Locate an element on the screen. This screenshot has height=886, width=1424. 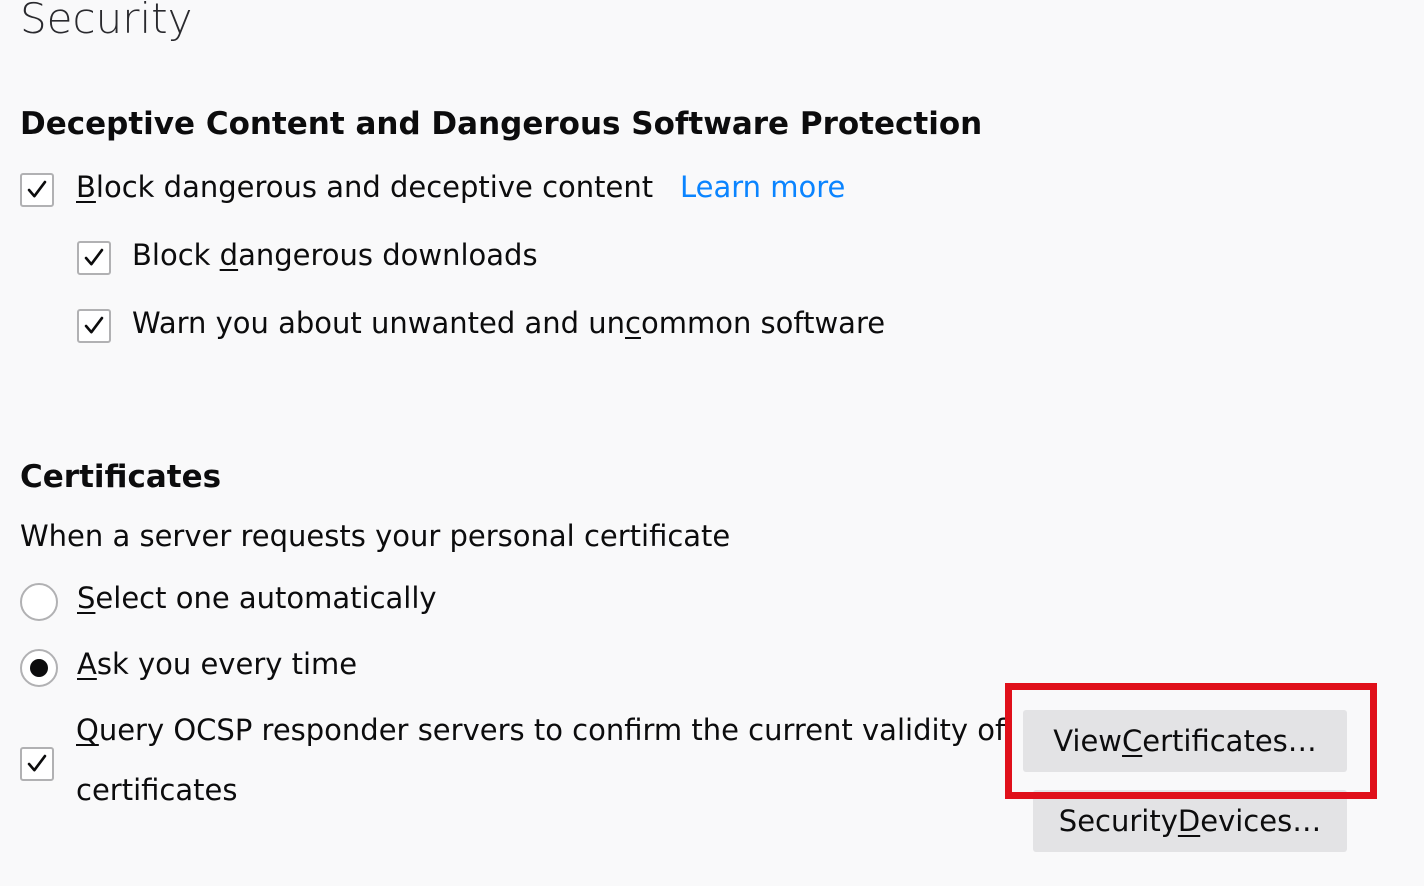
warn-unwanted-software-checkbox is located at coordinates (94, 326).